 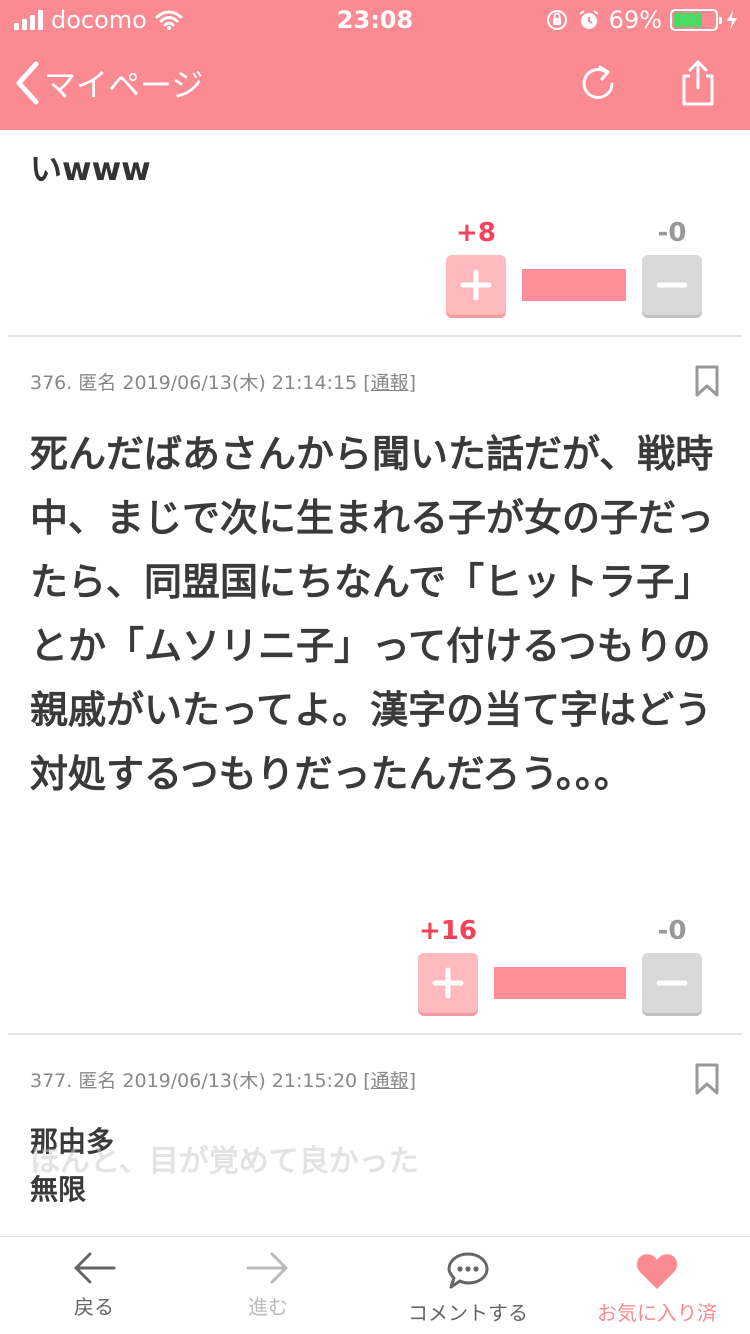 I want to click on carrier-name: docomo, so click(x=99, y=20).